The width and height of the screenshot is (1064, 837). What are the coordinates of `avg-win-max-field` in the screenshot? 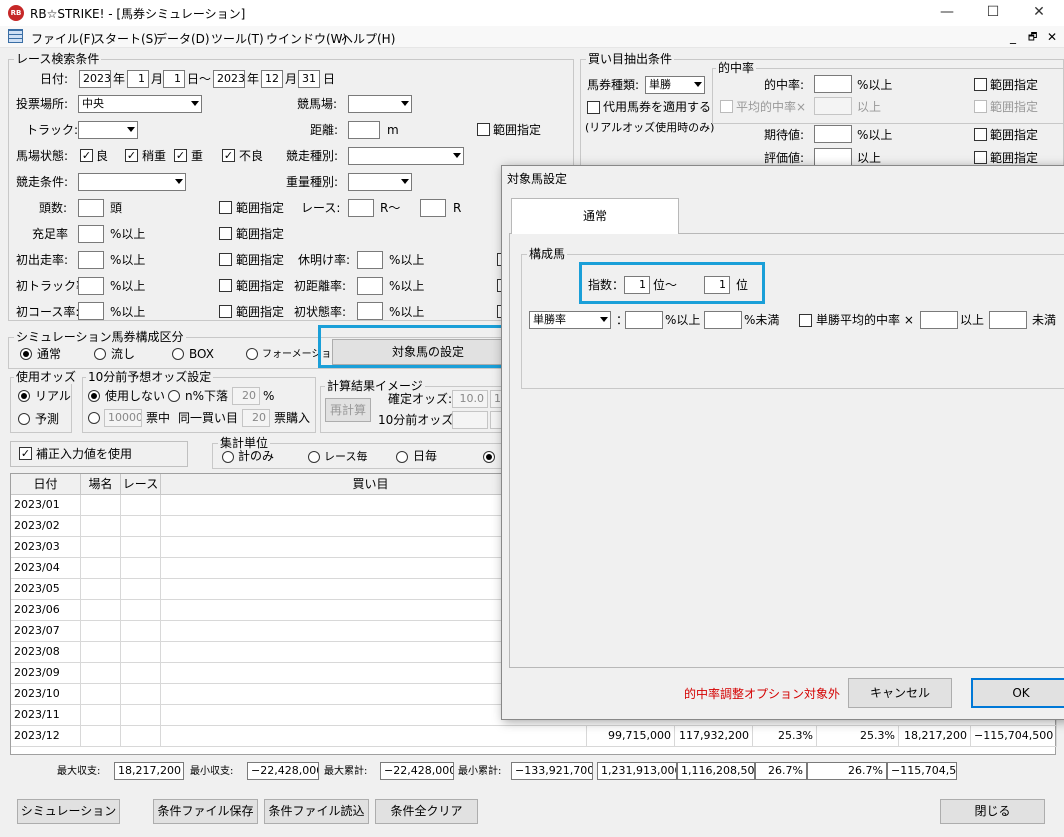 It's located at (1008, 320).